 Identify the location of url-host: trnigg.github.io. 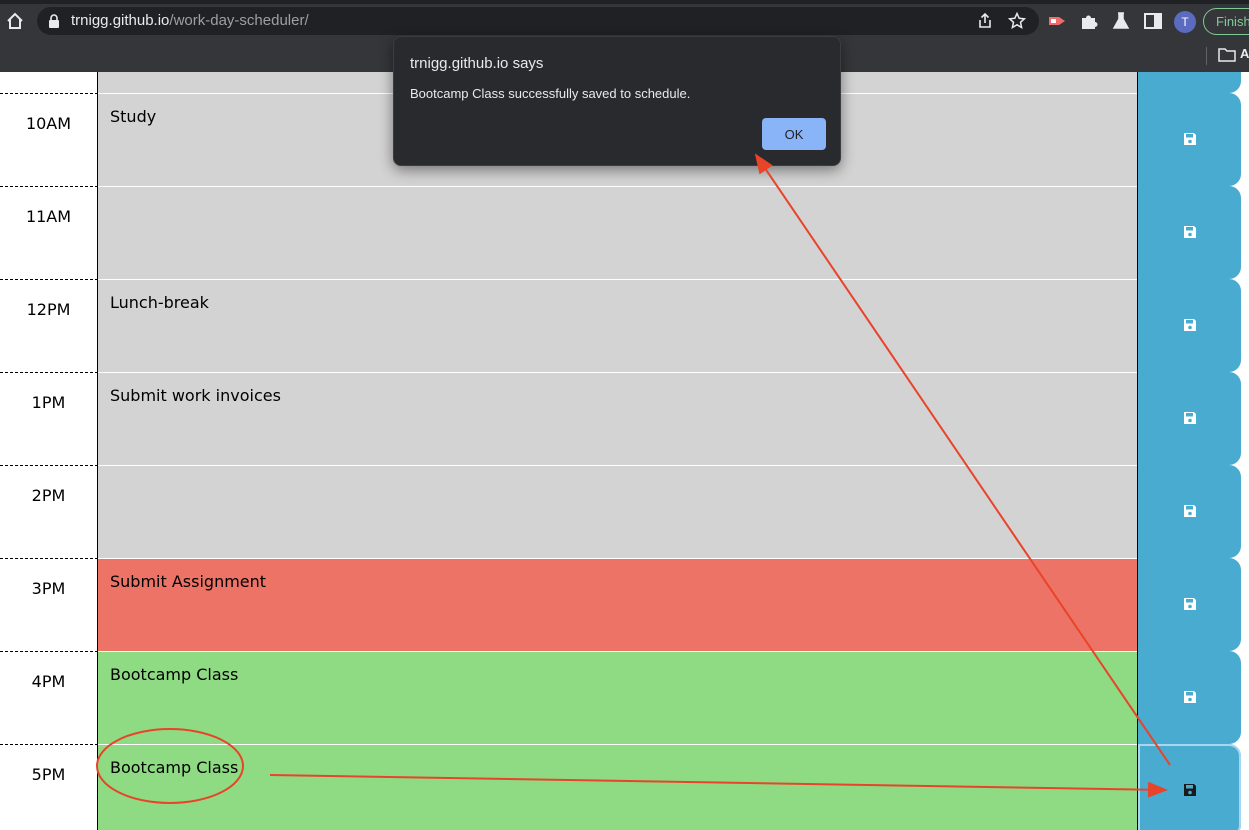
(120, 20).